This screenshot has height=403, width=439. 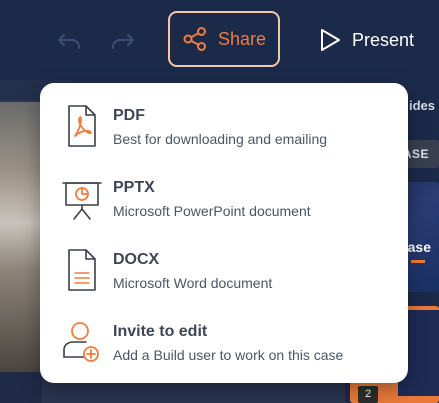 I want to click on share-icon, so click(x=195, y=39).